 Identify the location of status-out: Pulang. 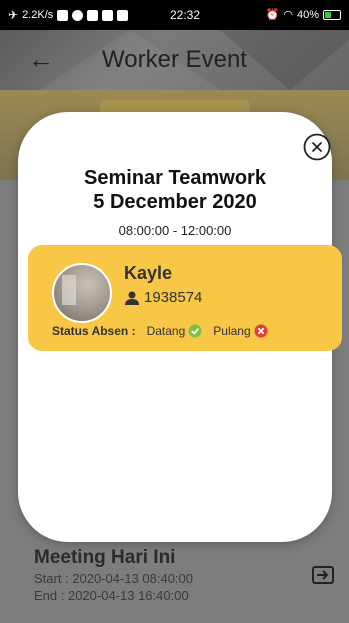
(240, 331).